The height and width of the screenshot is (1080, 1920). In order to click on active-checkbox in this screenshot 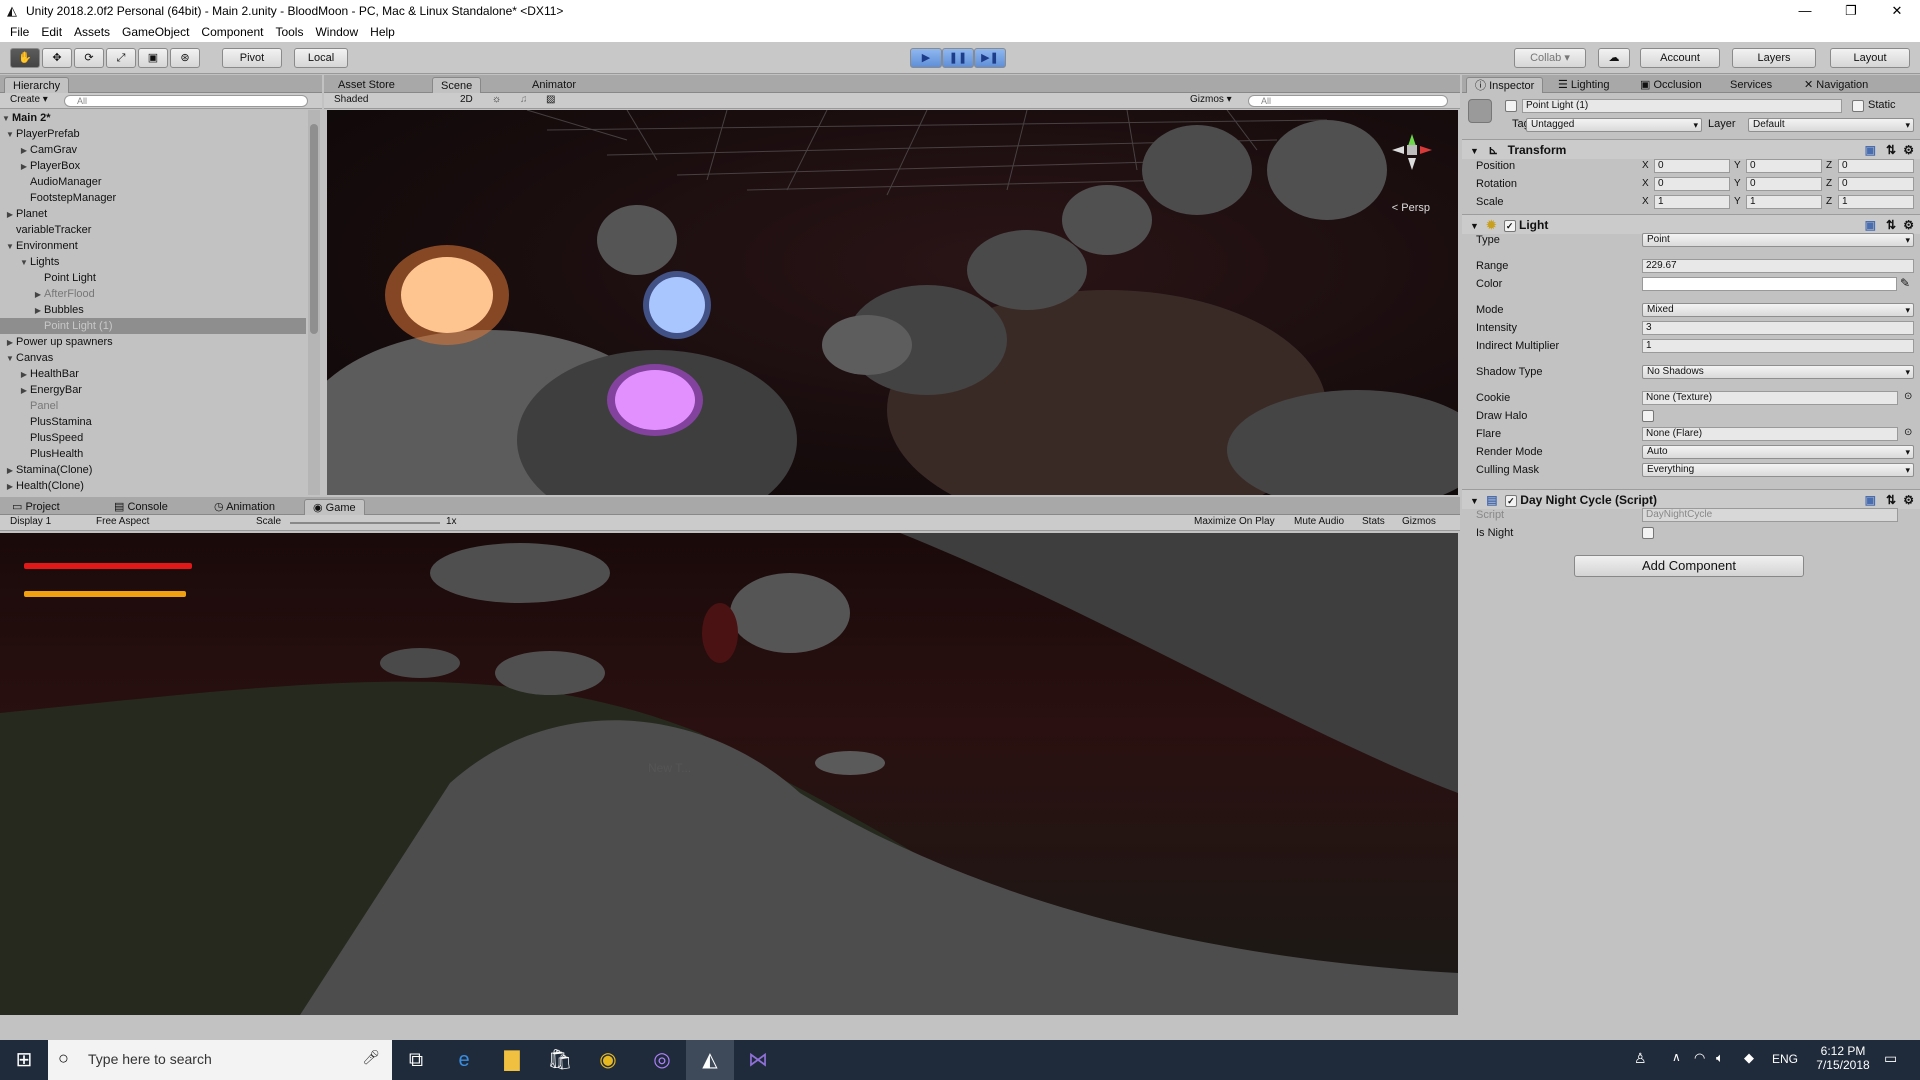, I will do `click(1511, 106)`.